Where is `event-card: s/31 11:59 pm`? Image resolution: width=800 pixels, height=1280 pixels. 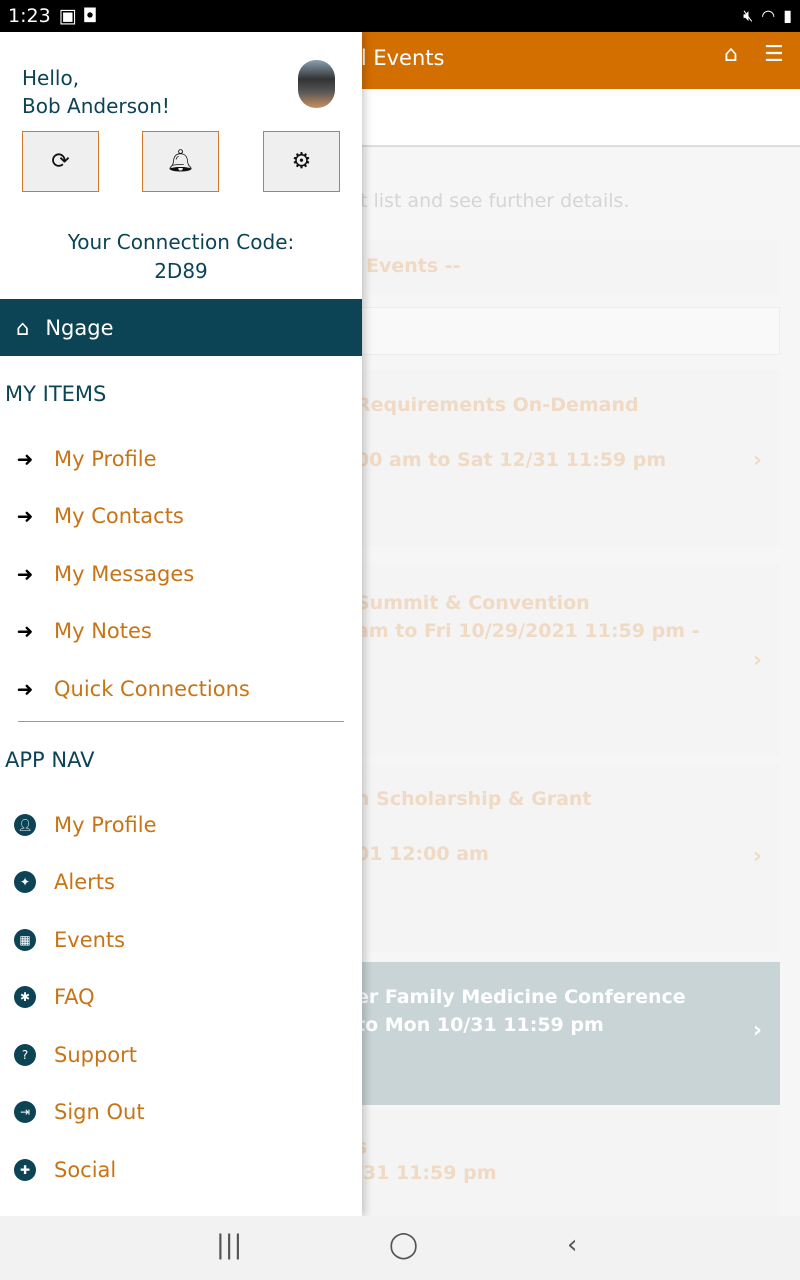
event-card: s/31 11:59 pm is located at coordinates (560, 1165).